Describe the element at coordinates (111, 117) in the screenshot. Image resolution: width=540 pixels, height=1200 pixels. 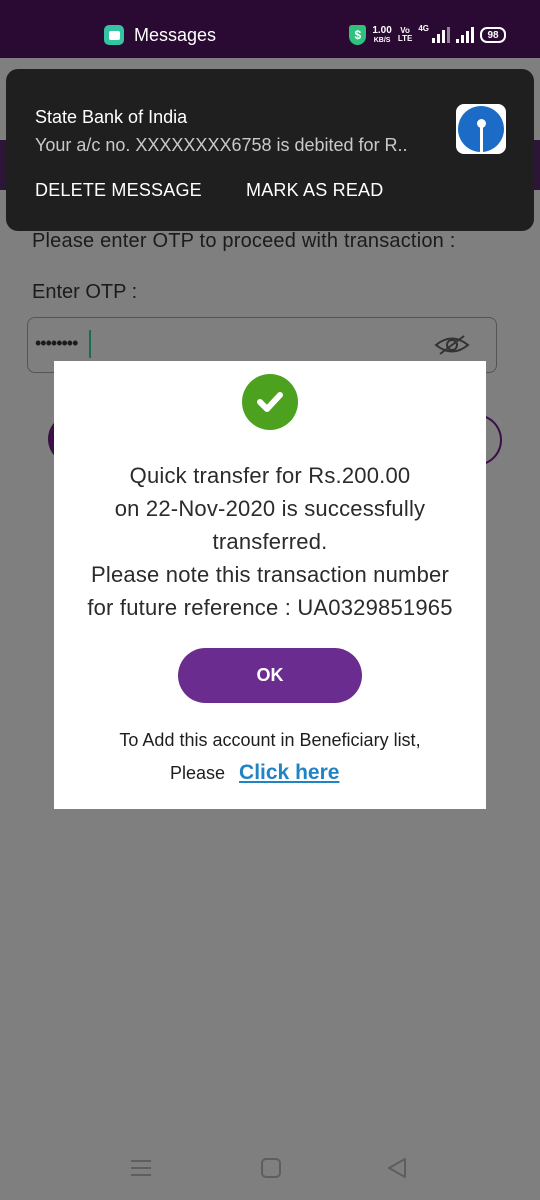
I see `notification-sender: State Bank of India` at that location.